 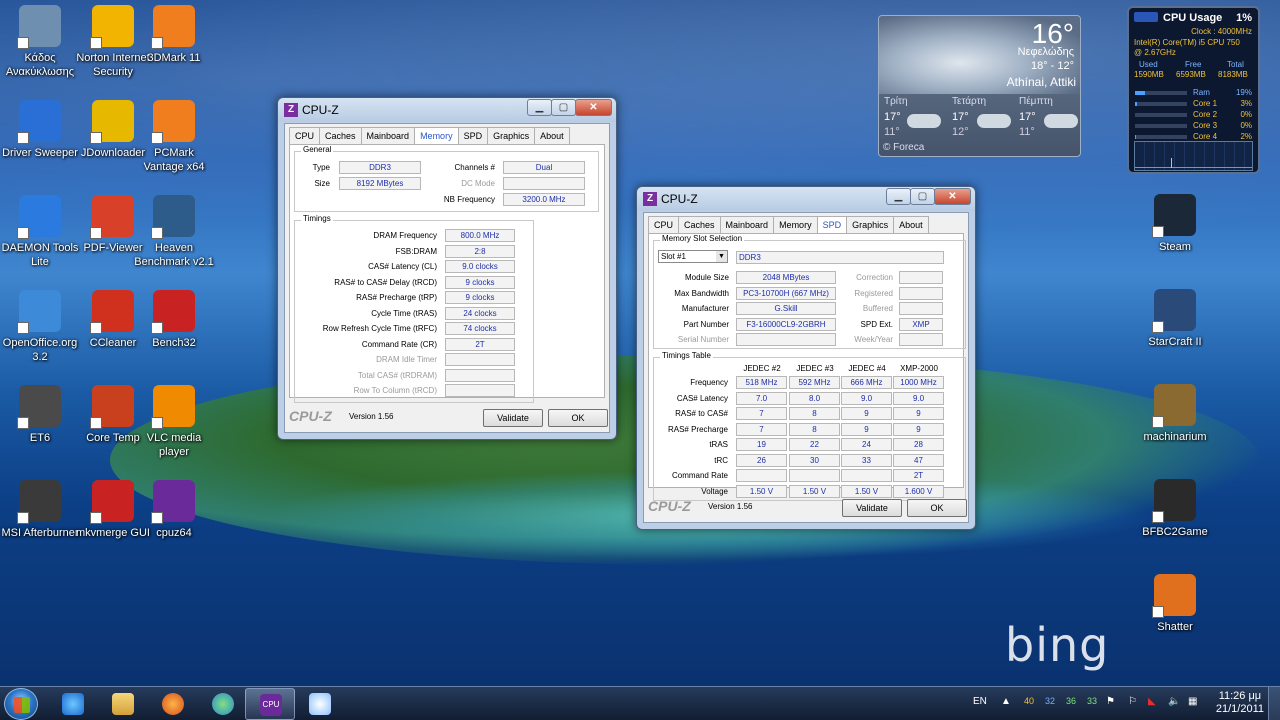 What do you see at coordinates (1174, 701) in the screenshot?
I see `volume-icon: 🔈` at bounding box center [1174, 701].